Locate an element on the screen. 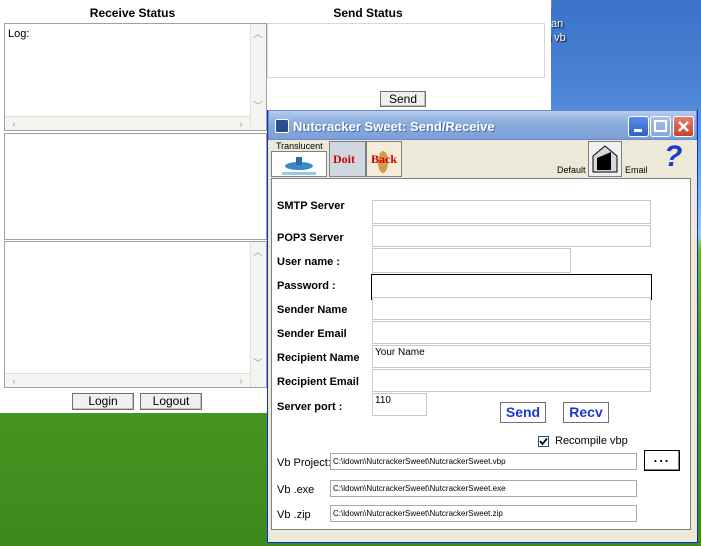 This screenshot has width=701, height=546. dialog-title-bar: Nutcracker Sweet: Send/Receive is located at coordinates (482, 125).